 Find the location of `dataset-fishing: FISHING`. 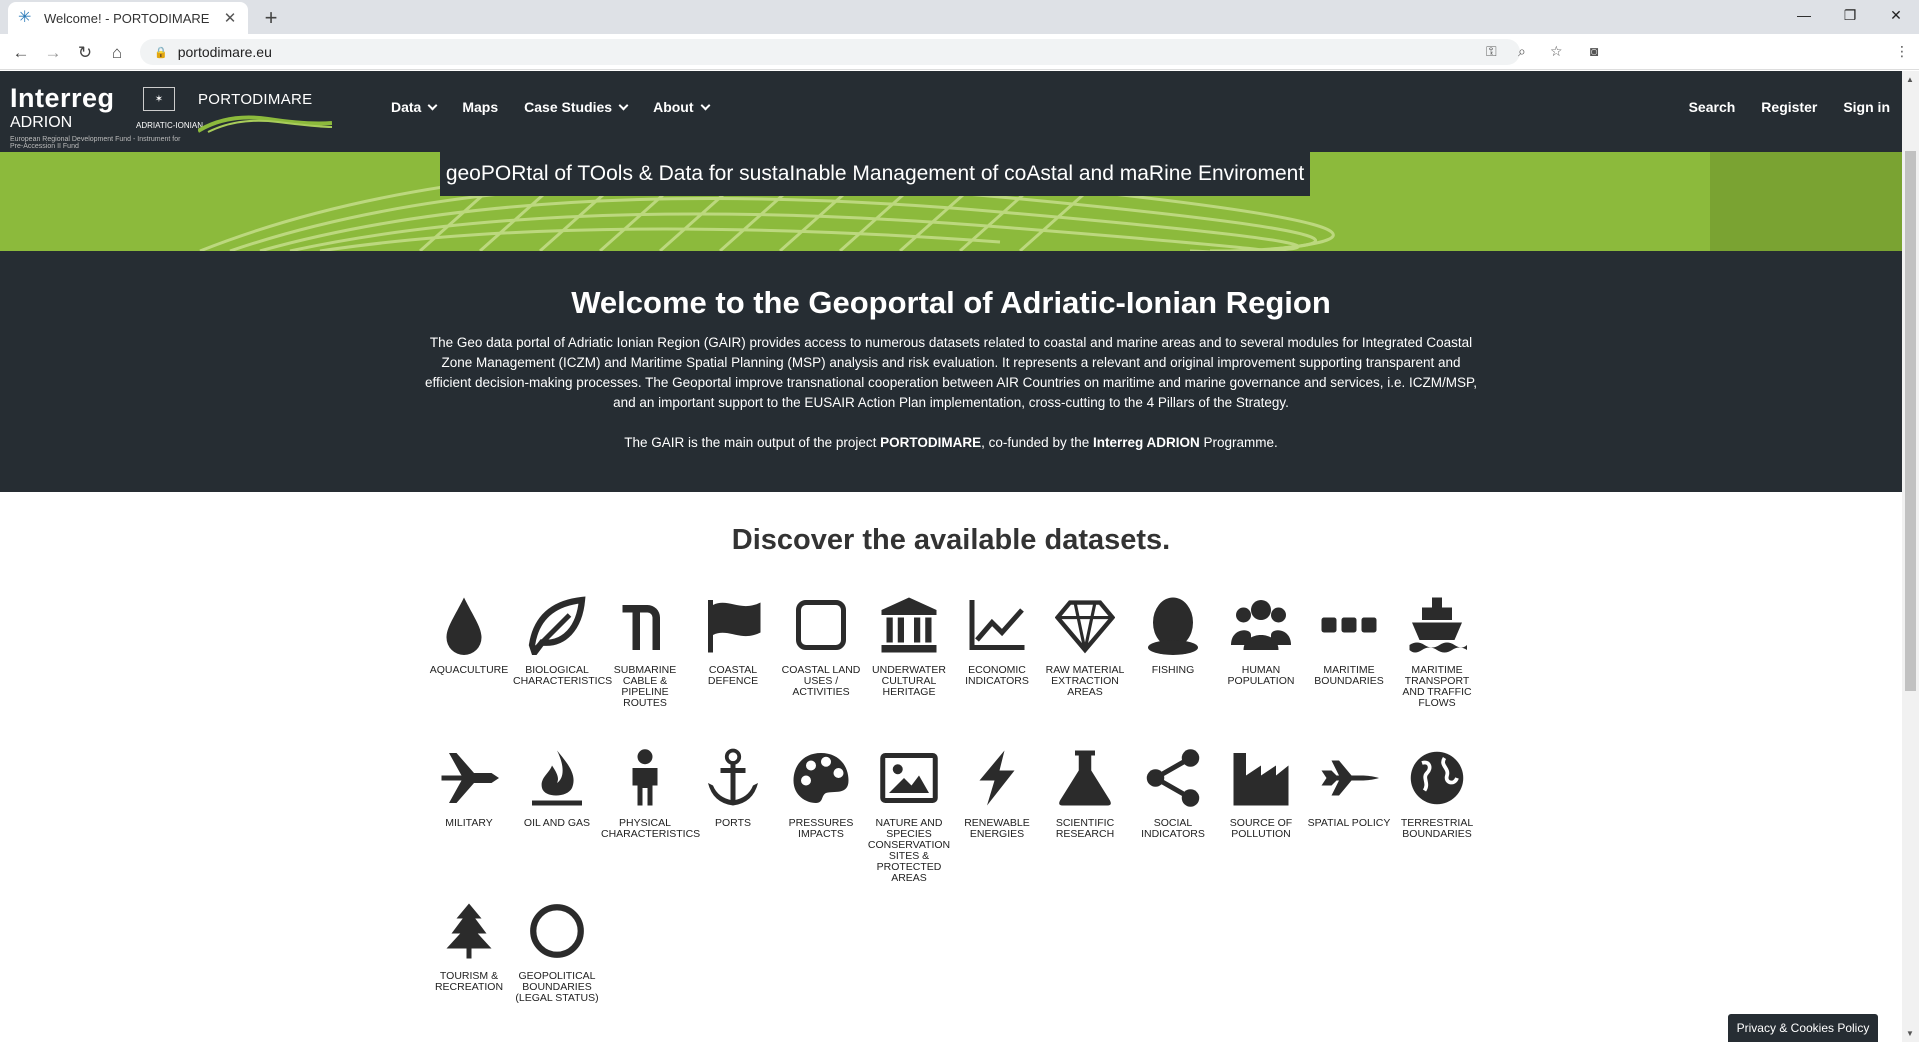

dataset-fishing: FISHING is located at coordinates (1173, 633).